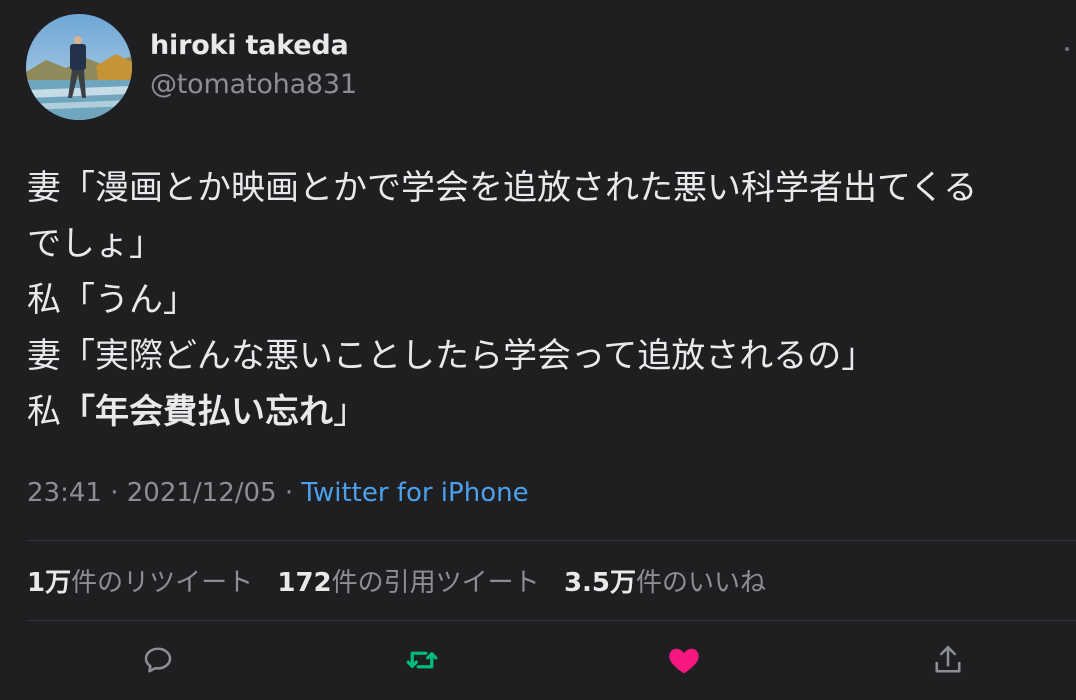 The height and width of the screenshot is (700, 1076). What do you see at coordinates (79, 67) in the screenshot?
I see `avatar` at bounding box center [79, 67].